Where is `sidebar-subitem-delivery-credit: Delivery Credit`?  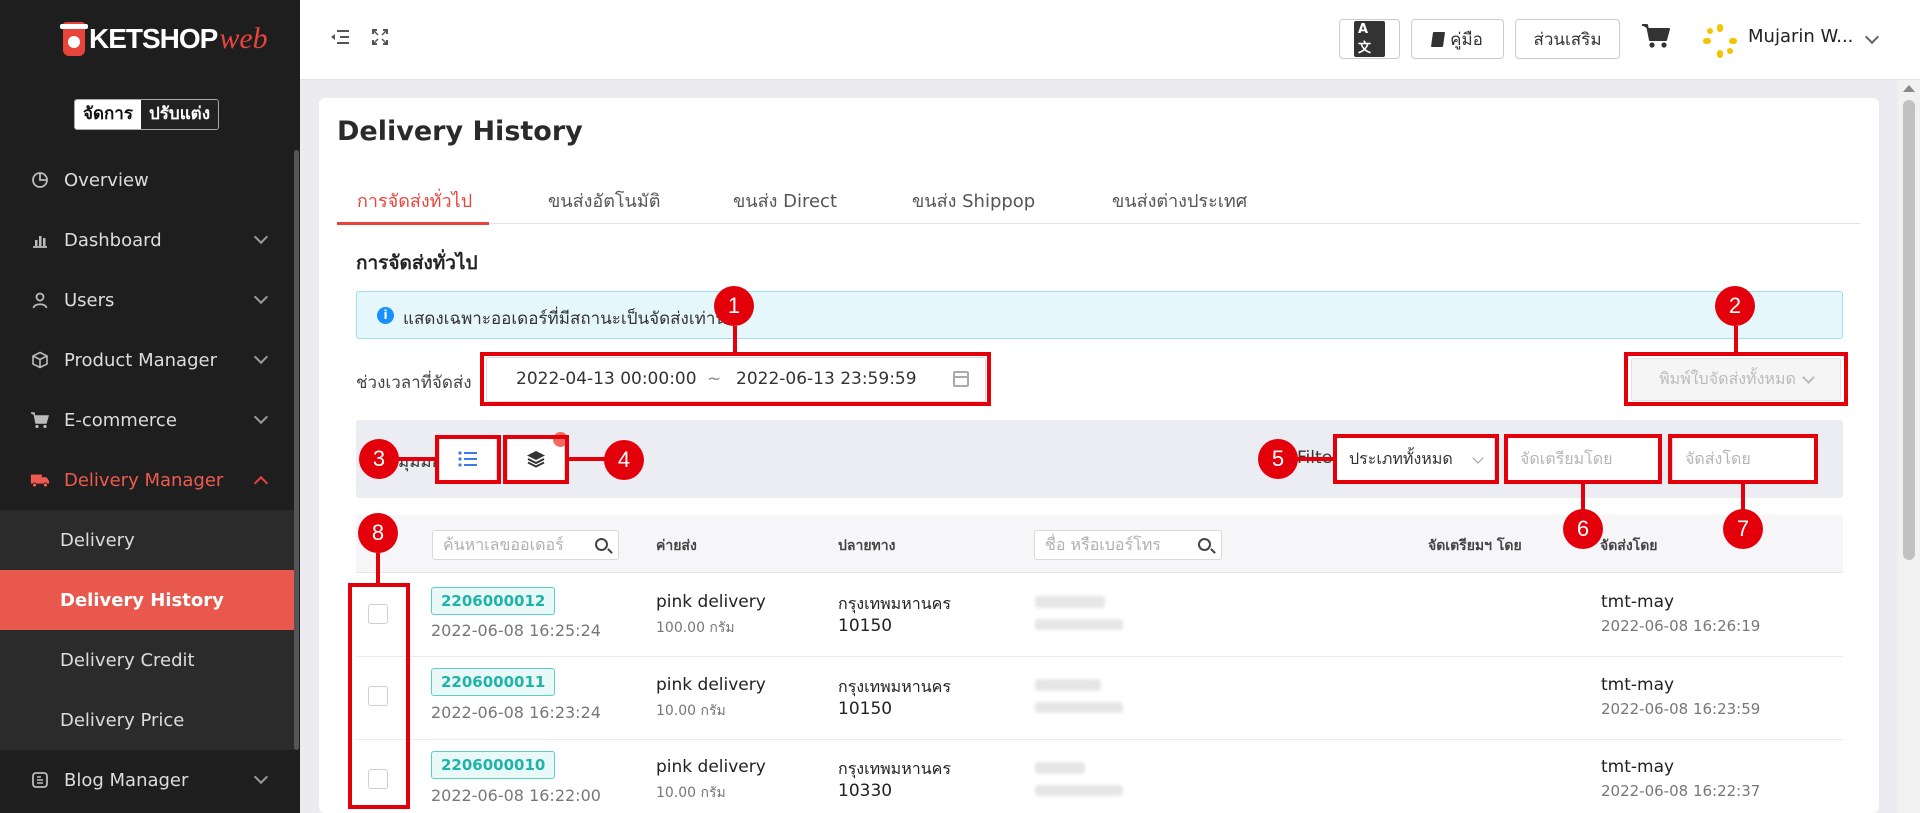 sidebar-subitem-delivery-credit: Delivery Credit is located at coordinates (147, 660).